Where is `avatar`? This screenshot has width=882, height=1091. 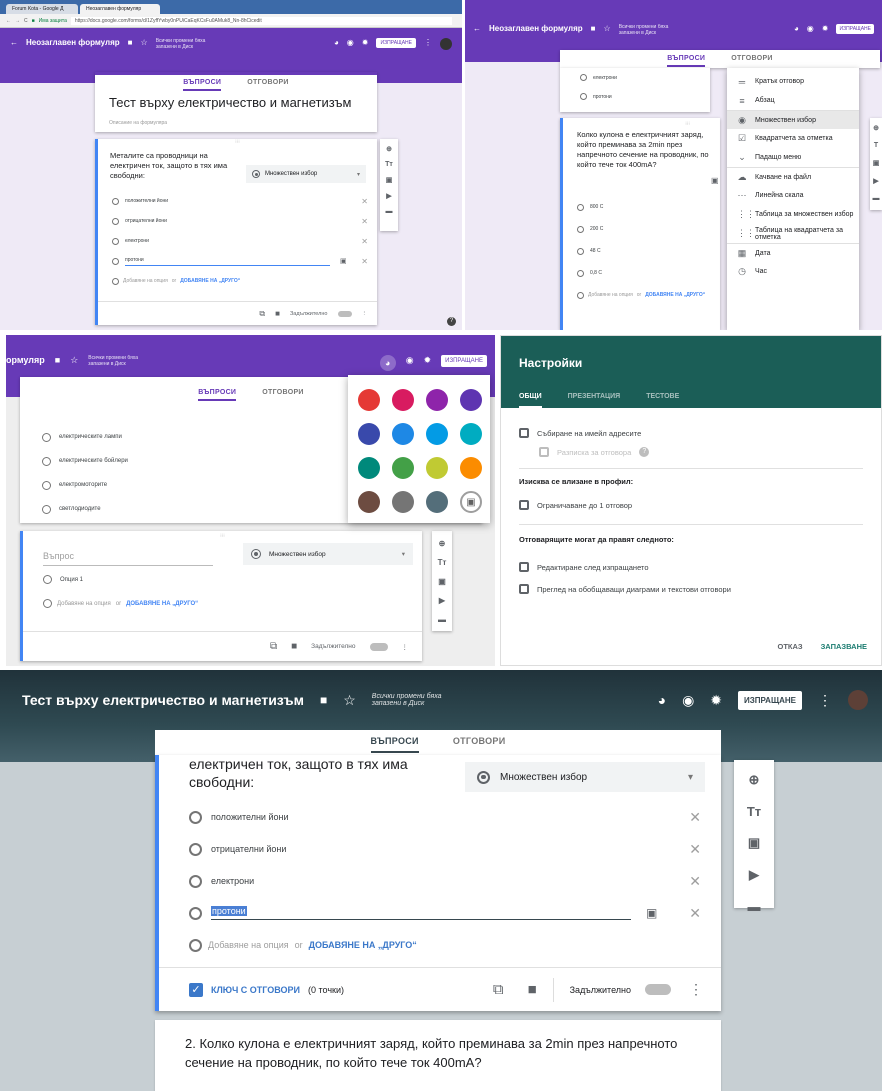
avatar is located at coordinates (858, 700).